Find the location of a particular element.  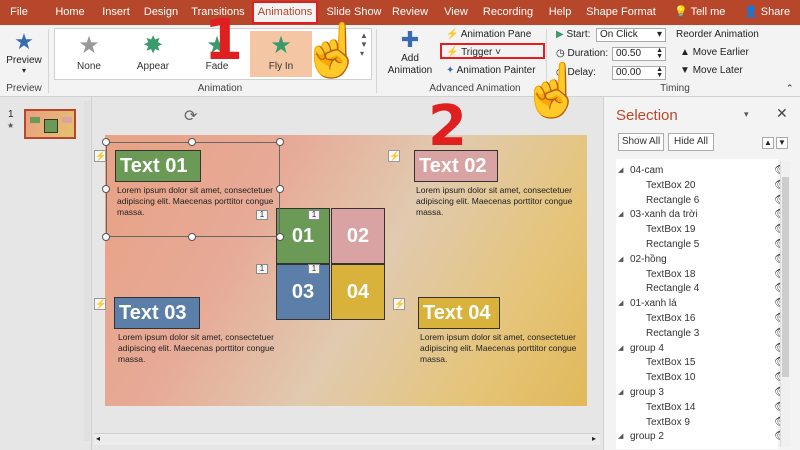

send-backward-icon: ▼ is located at coordinates (782, 143).